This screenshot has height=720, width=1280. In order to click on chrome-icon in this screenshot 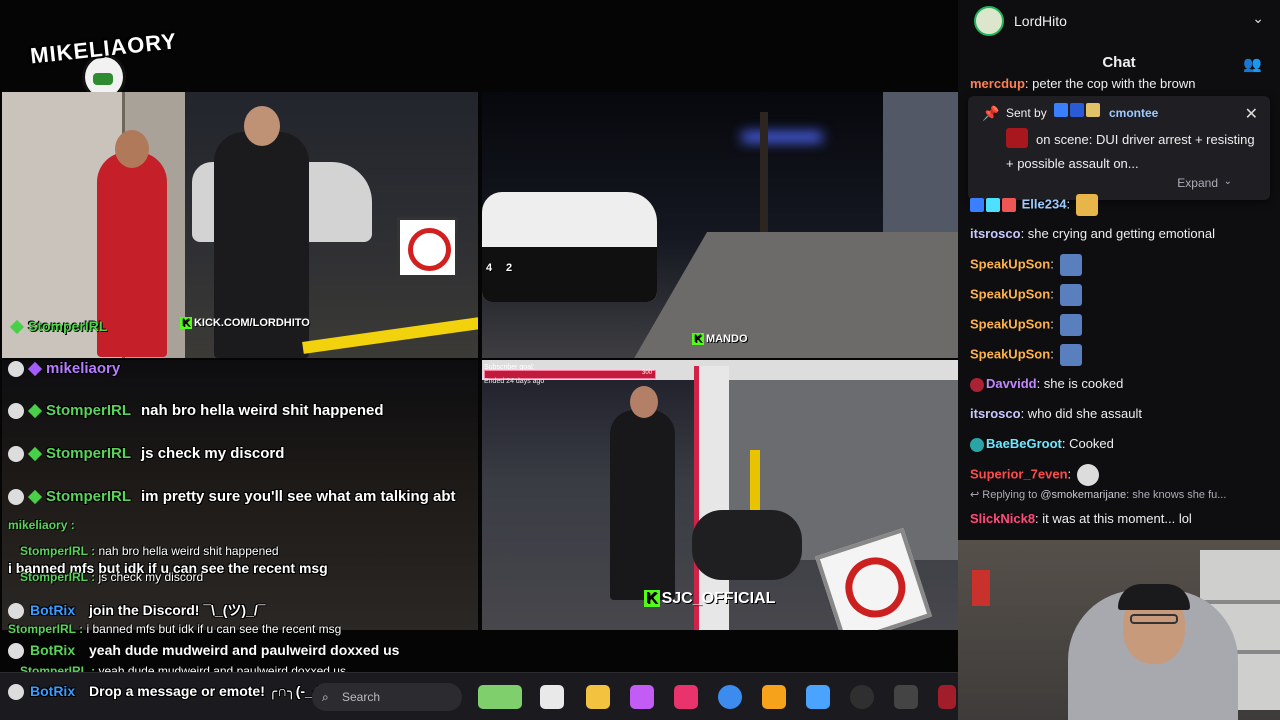, I will do `click(730, 697)`.